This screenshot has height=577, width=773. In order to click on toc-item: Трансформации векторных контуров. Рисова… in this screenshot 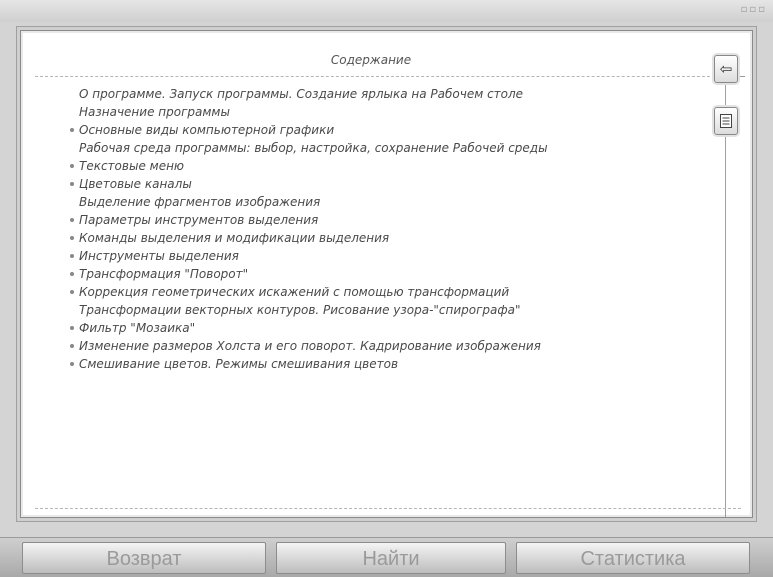, I will do `click(399, 310)`.